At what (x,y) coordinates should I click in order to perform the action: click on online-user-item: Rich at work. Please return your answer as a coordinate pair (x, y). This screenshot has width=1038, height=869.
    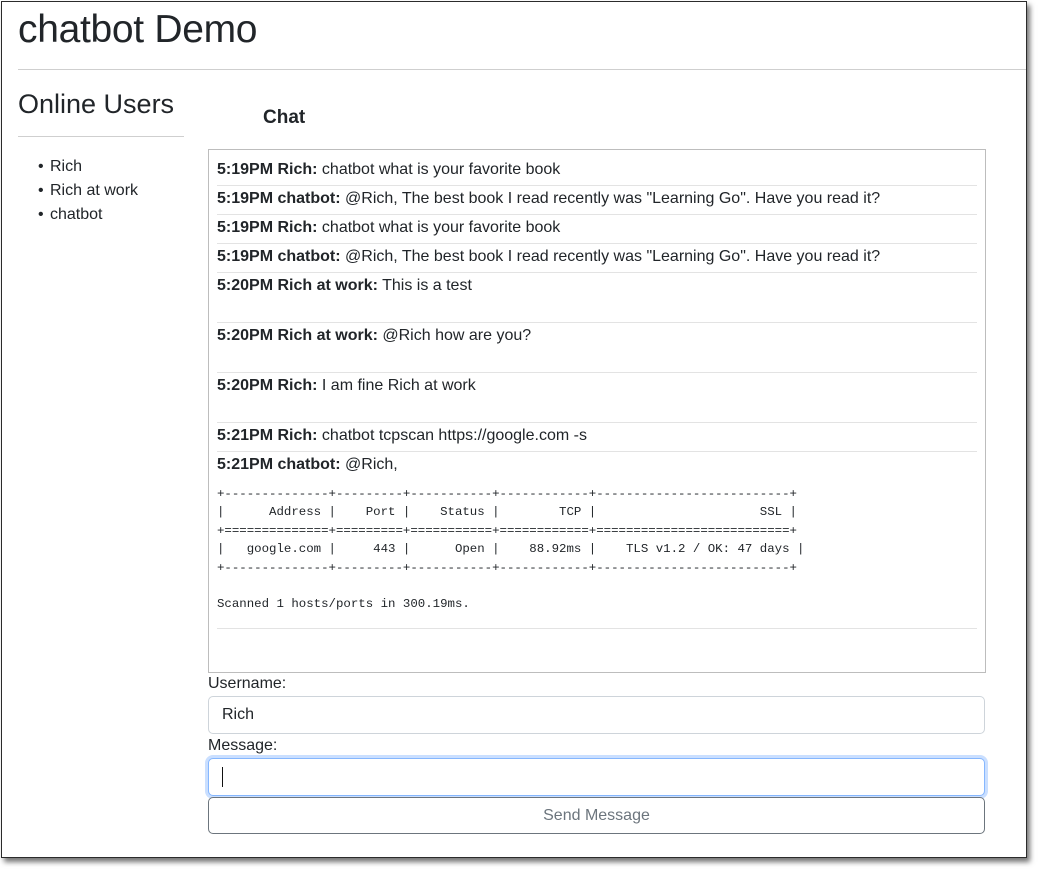
    Looking at the image, I should click on (88, 191).